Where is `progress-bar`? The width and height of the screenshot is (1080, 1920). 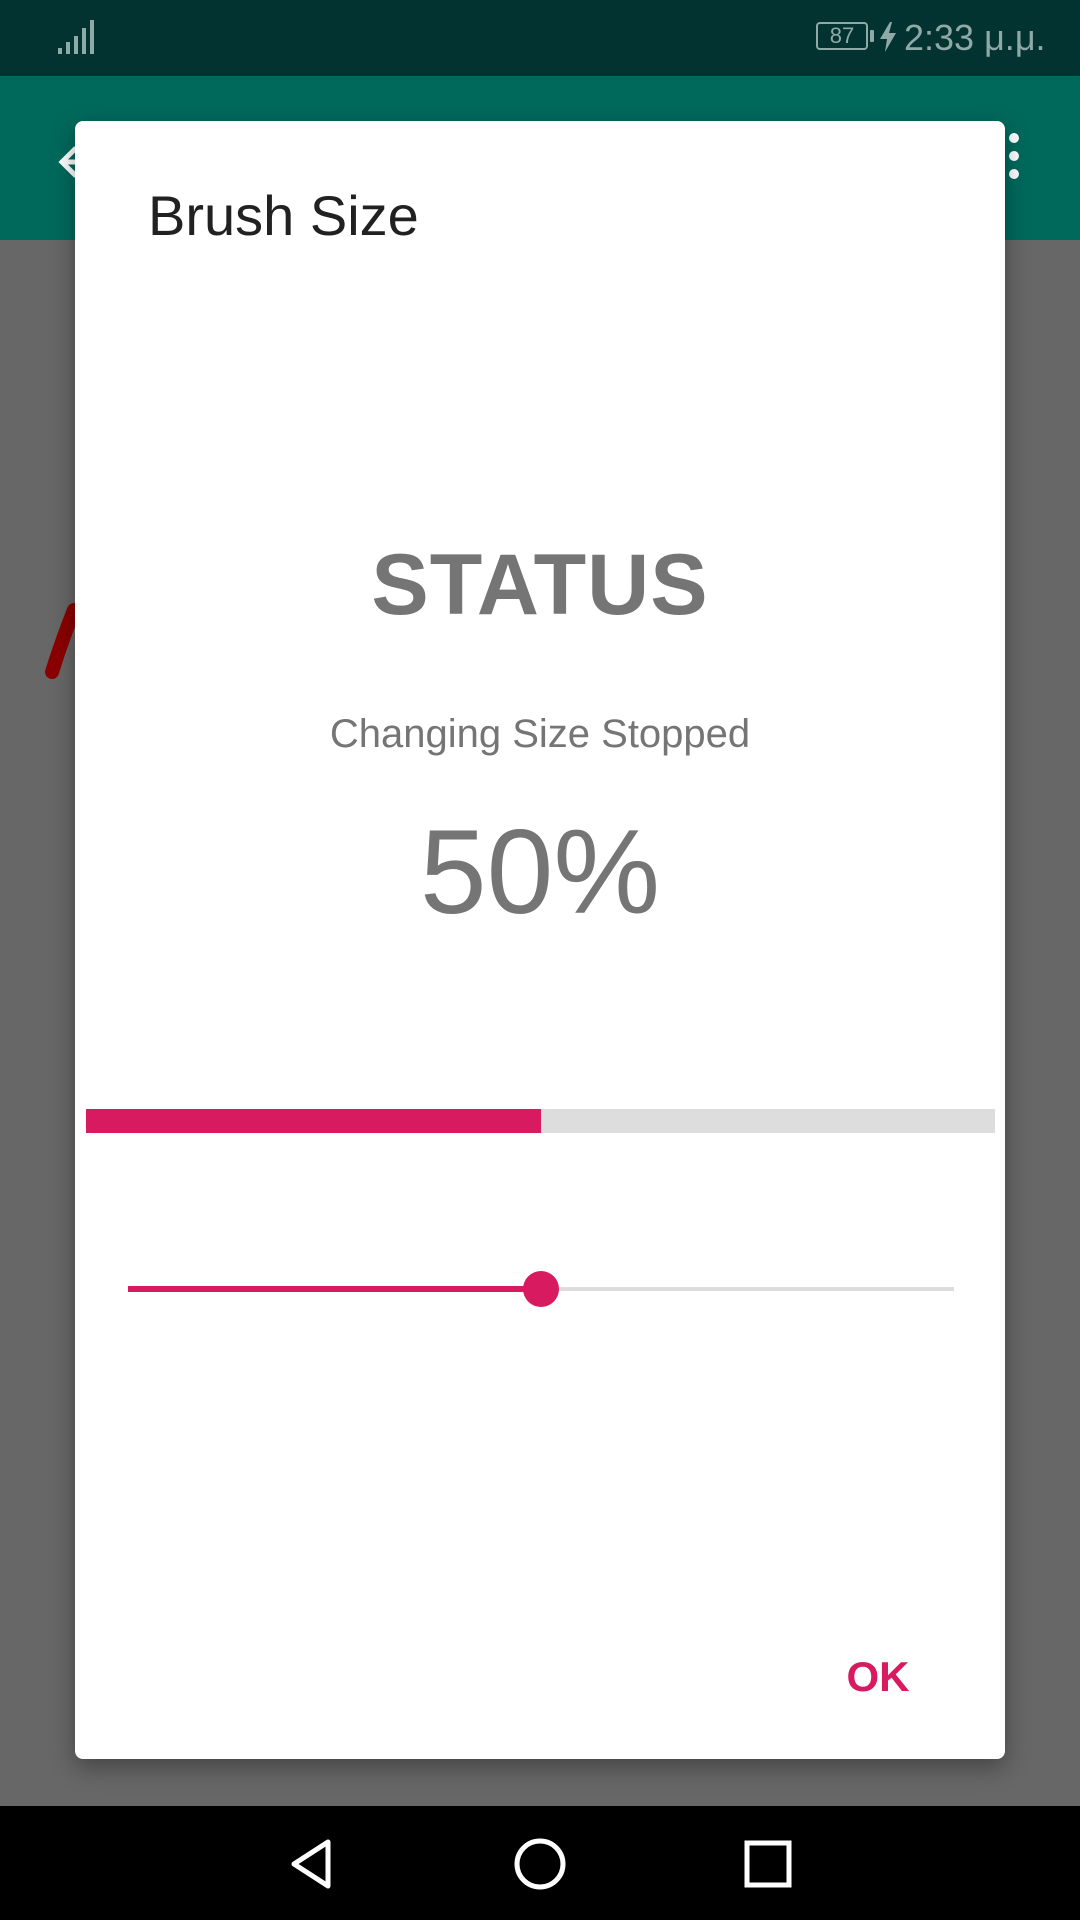 progress-bar is located at coordinates (540, 1121).